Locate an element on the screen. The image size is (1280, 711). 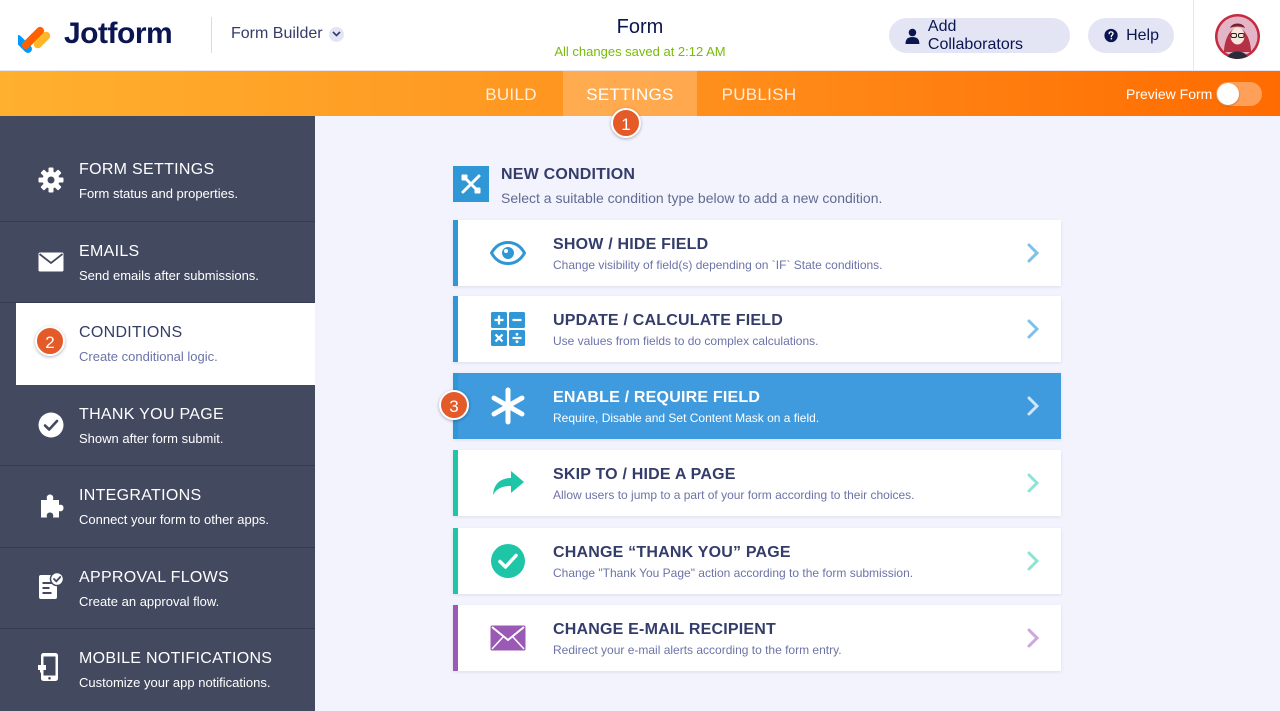
step-badge-3: 3 is located at coordinates (454, 405).